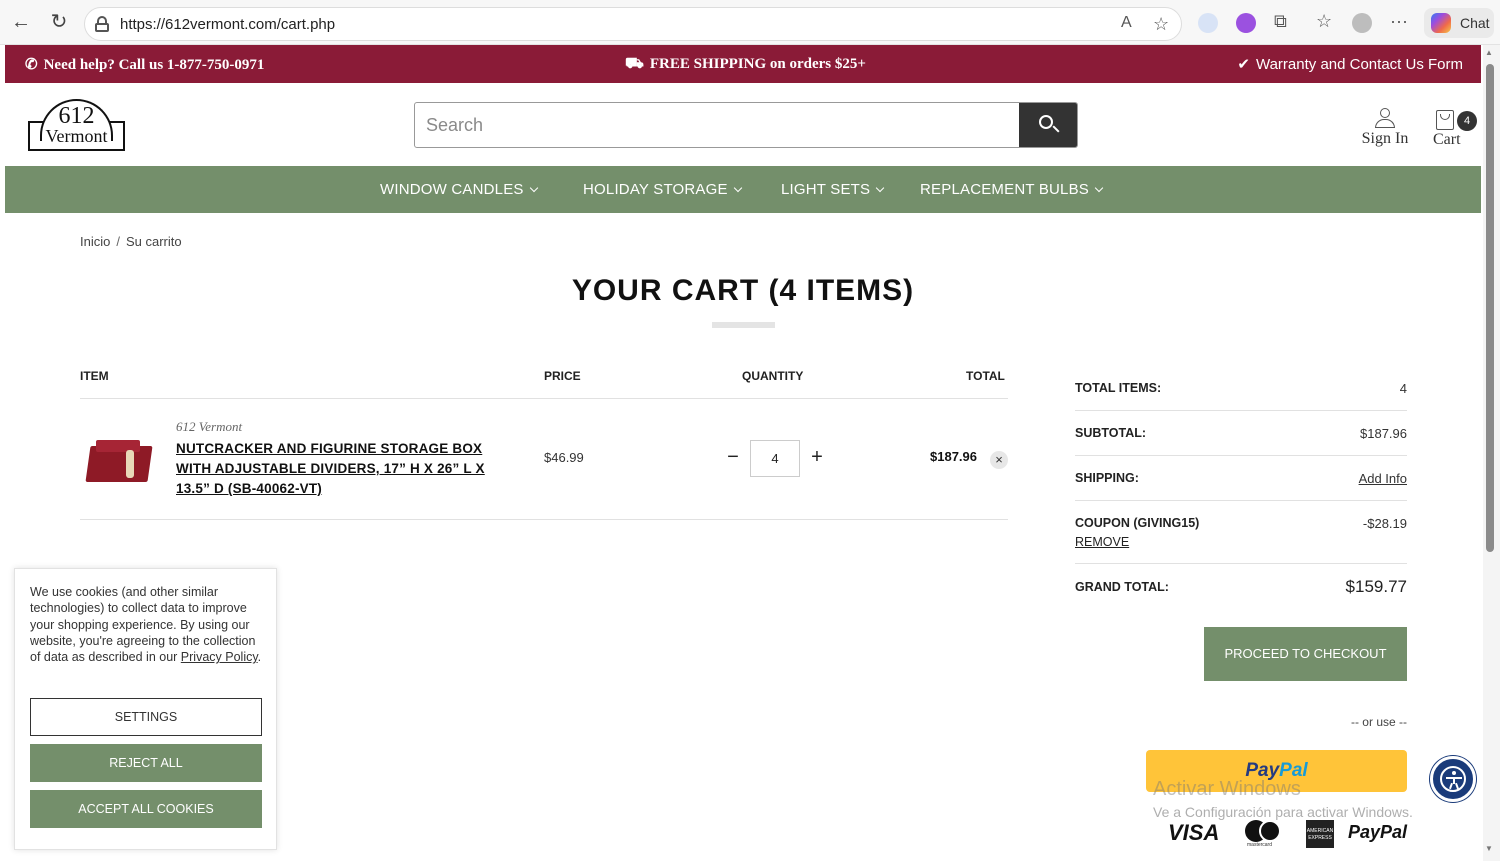 The height and width of the screenshot is (861, 1500). I want to click on back-icon: ←, so click(21, 22).